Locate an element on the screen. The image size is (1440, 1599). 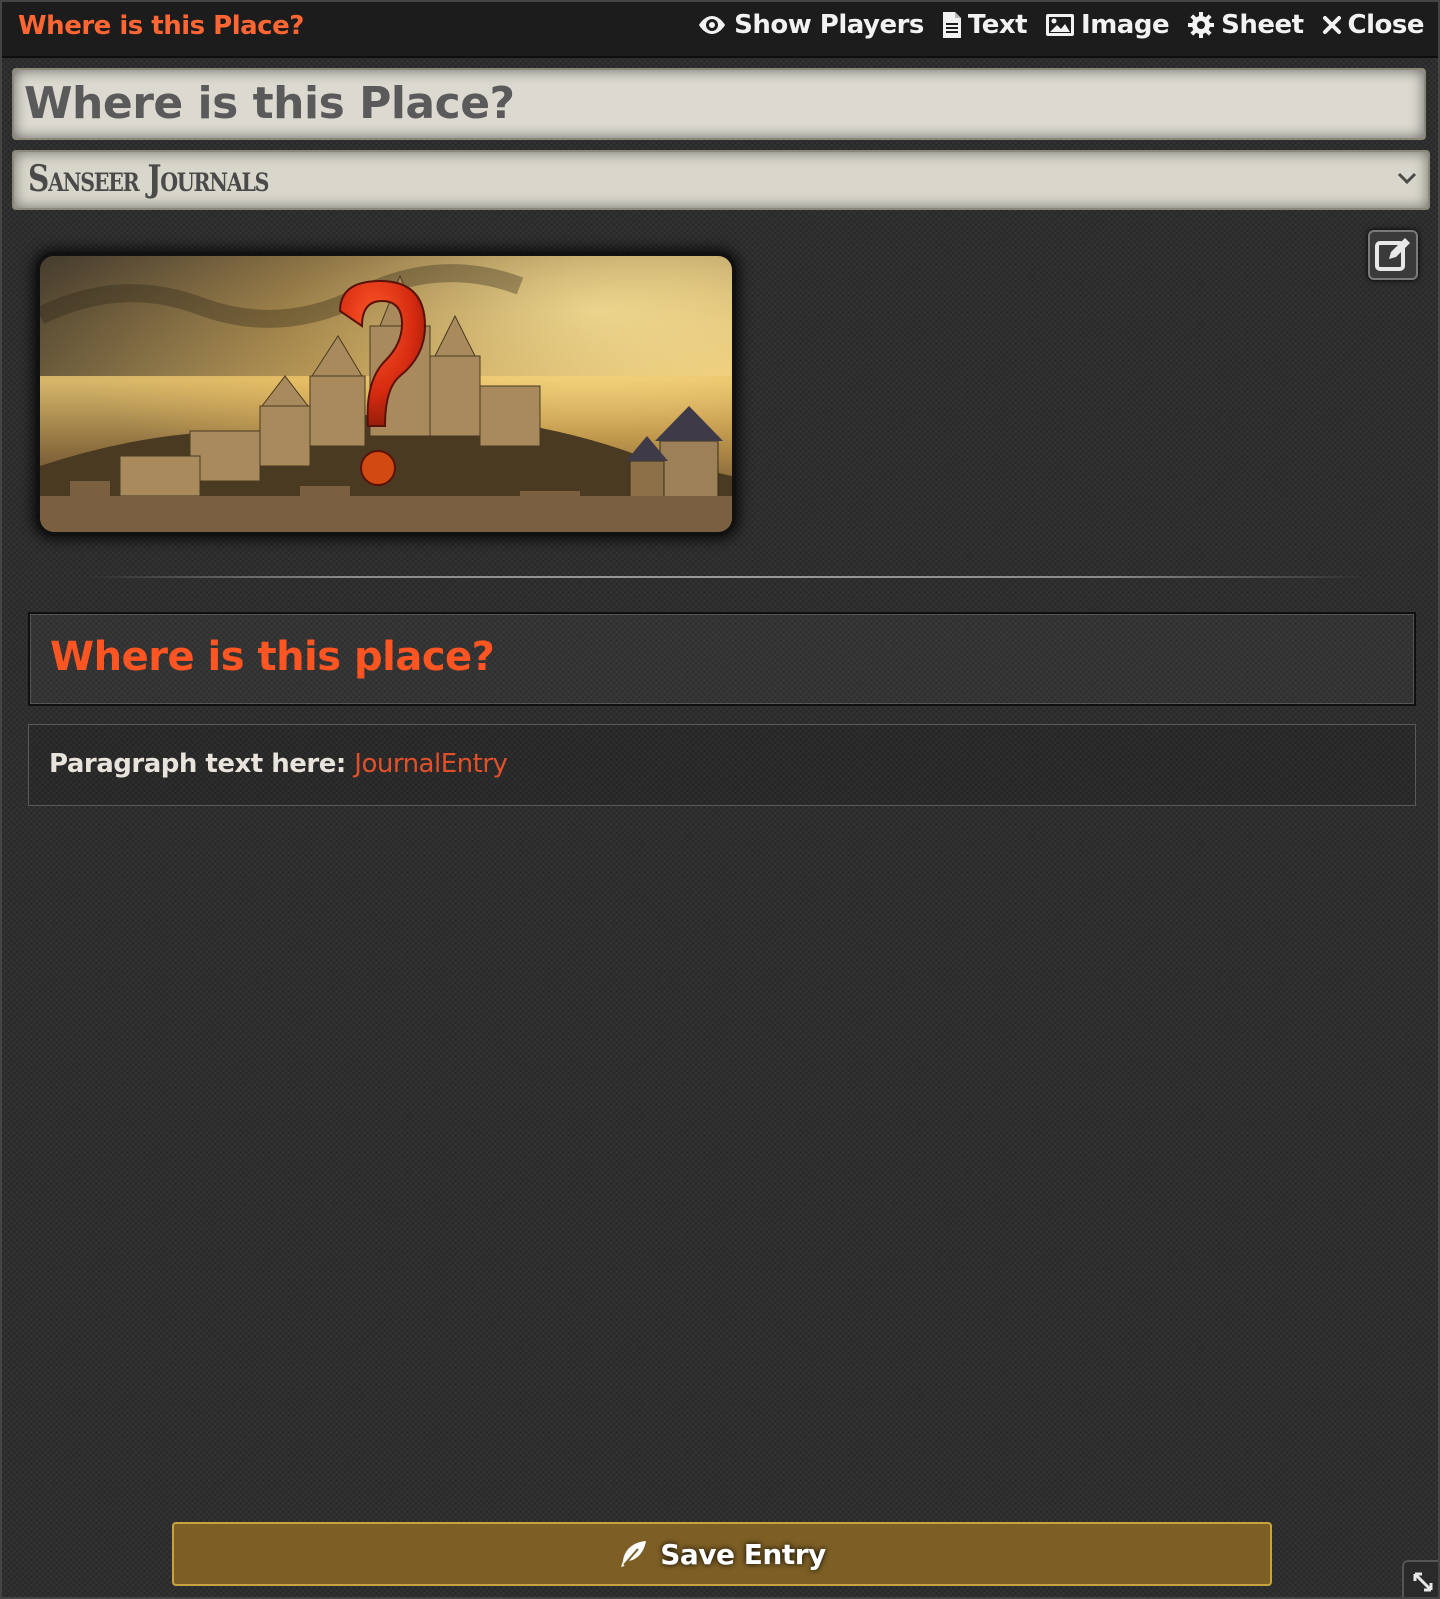
close-icon is located at coordinates (1331, 25).